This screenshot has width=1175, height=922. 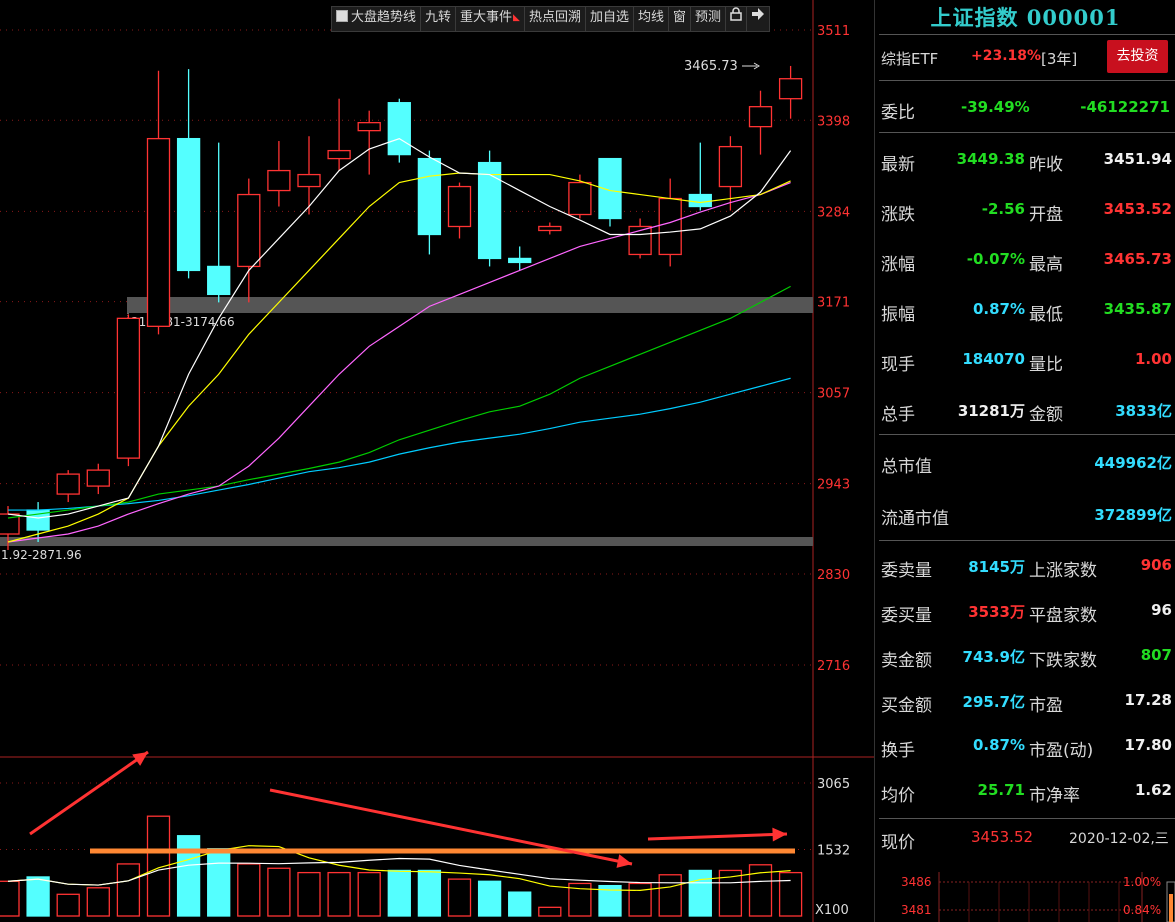 I want to click on mini-y2: 3481, so click(x=916, y=910).